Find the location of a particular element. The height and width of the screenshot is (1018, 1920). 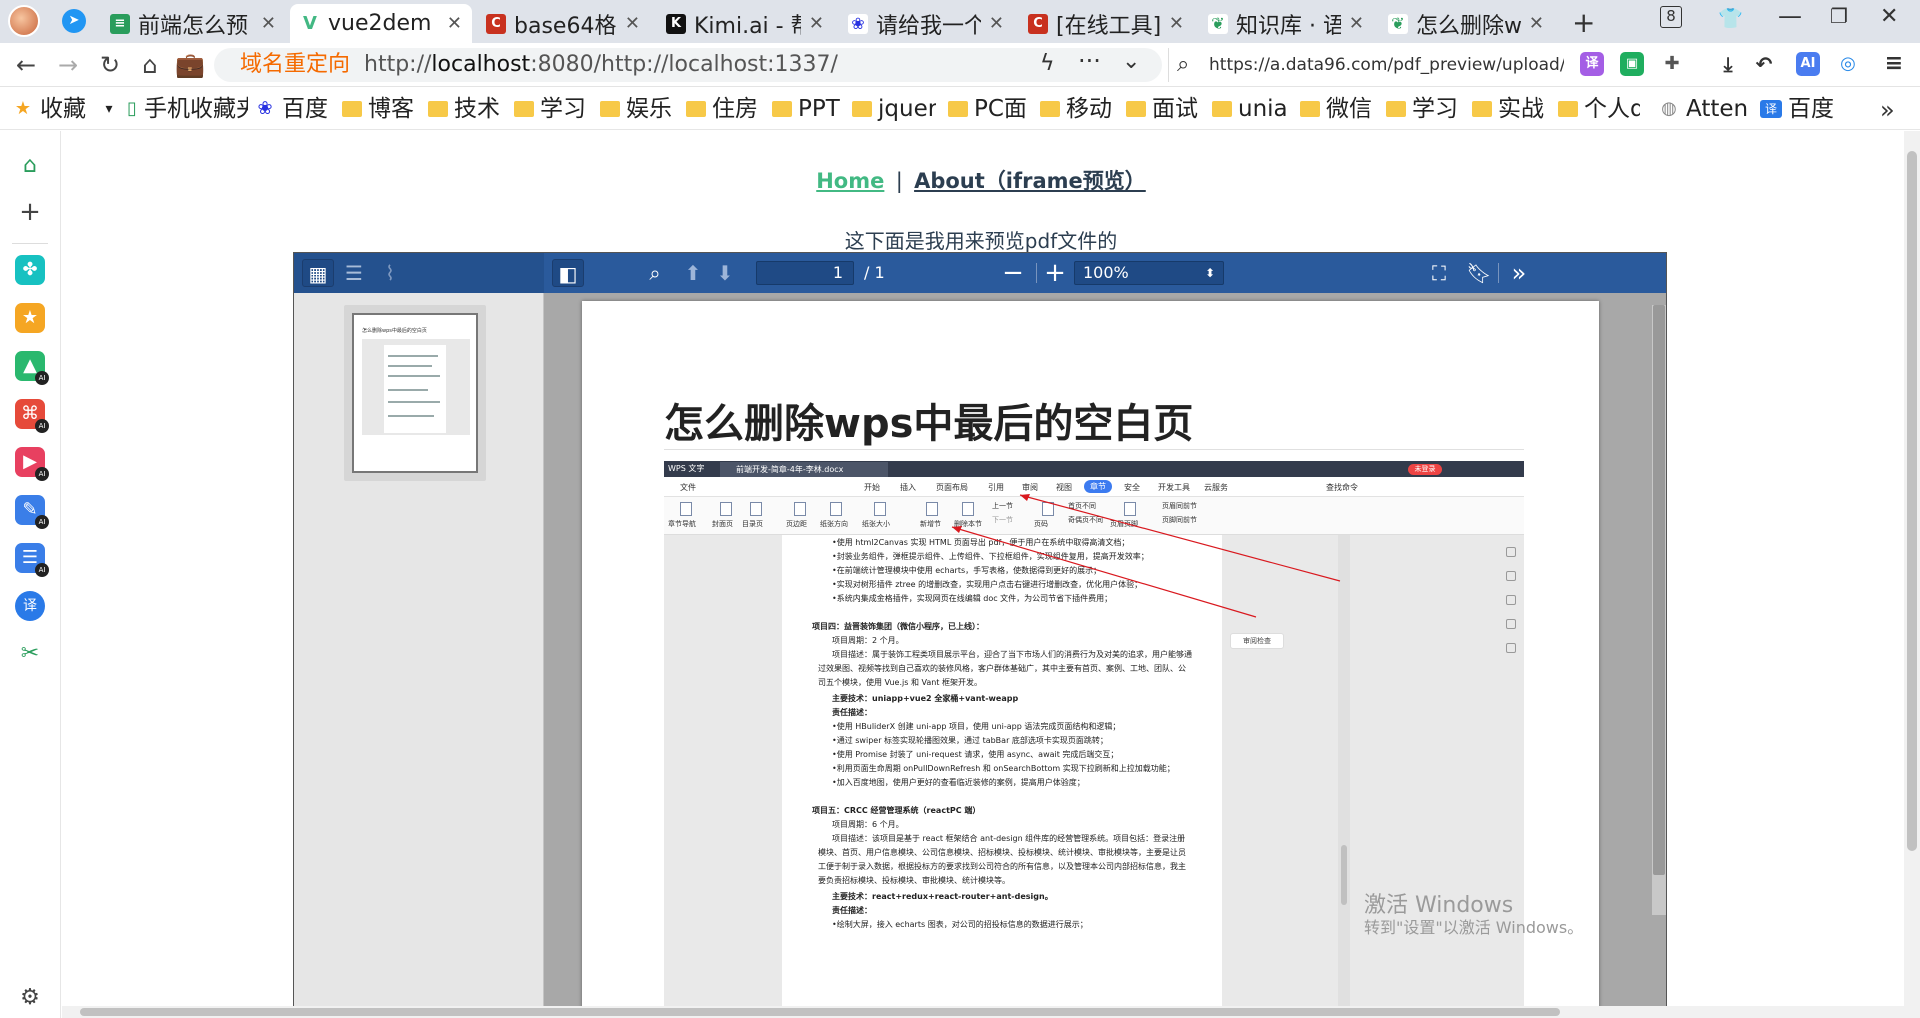

menu-icon: ≡ is located at coordinates (1894, 64).